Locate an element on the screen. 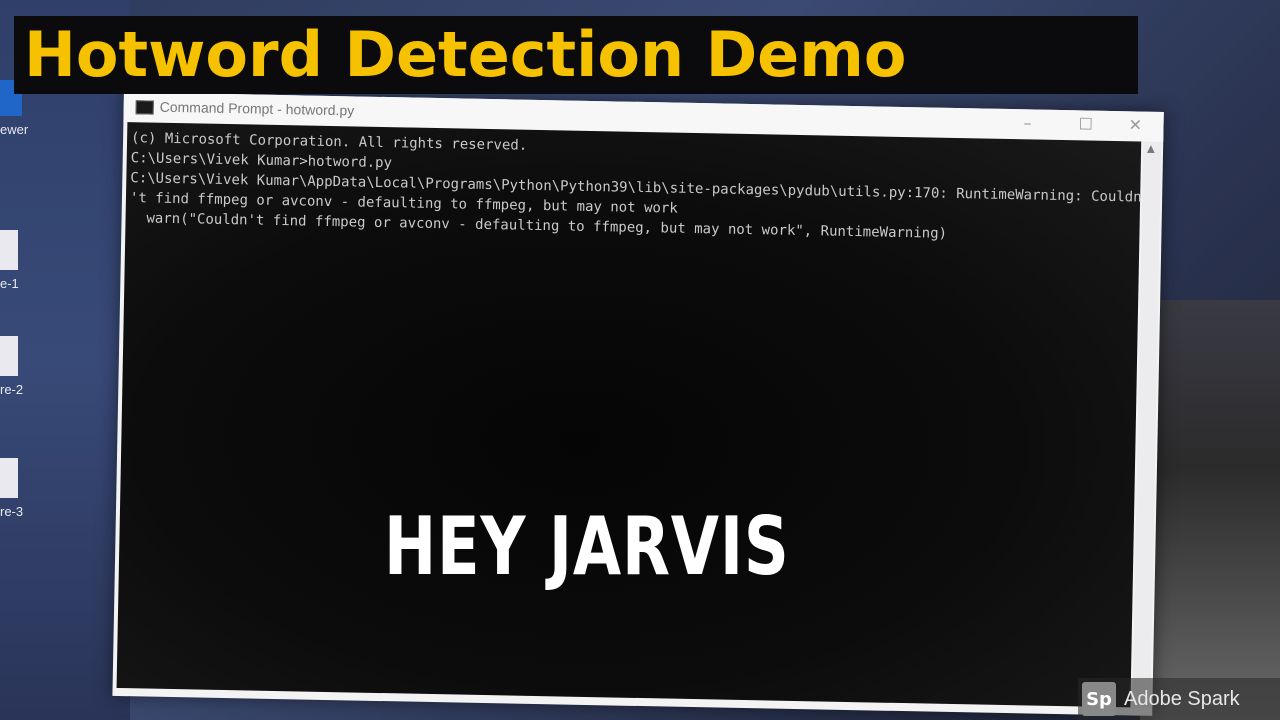 The height and width of the screenshot is (720, 1280). desktop-icon-label: re-3 is located at coordinates (12, 511).